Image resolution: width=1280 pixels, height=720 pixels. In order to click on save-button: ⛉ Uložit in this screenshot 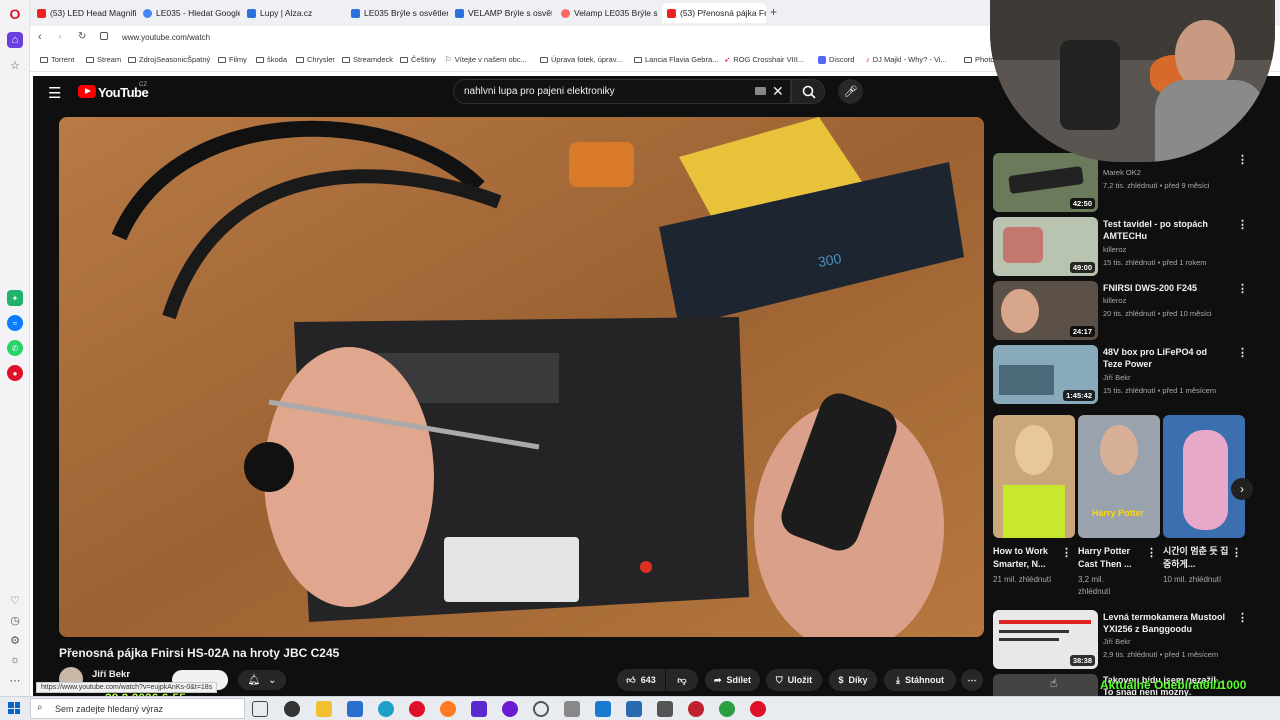, I will do `click(794, 680)`.